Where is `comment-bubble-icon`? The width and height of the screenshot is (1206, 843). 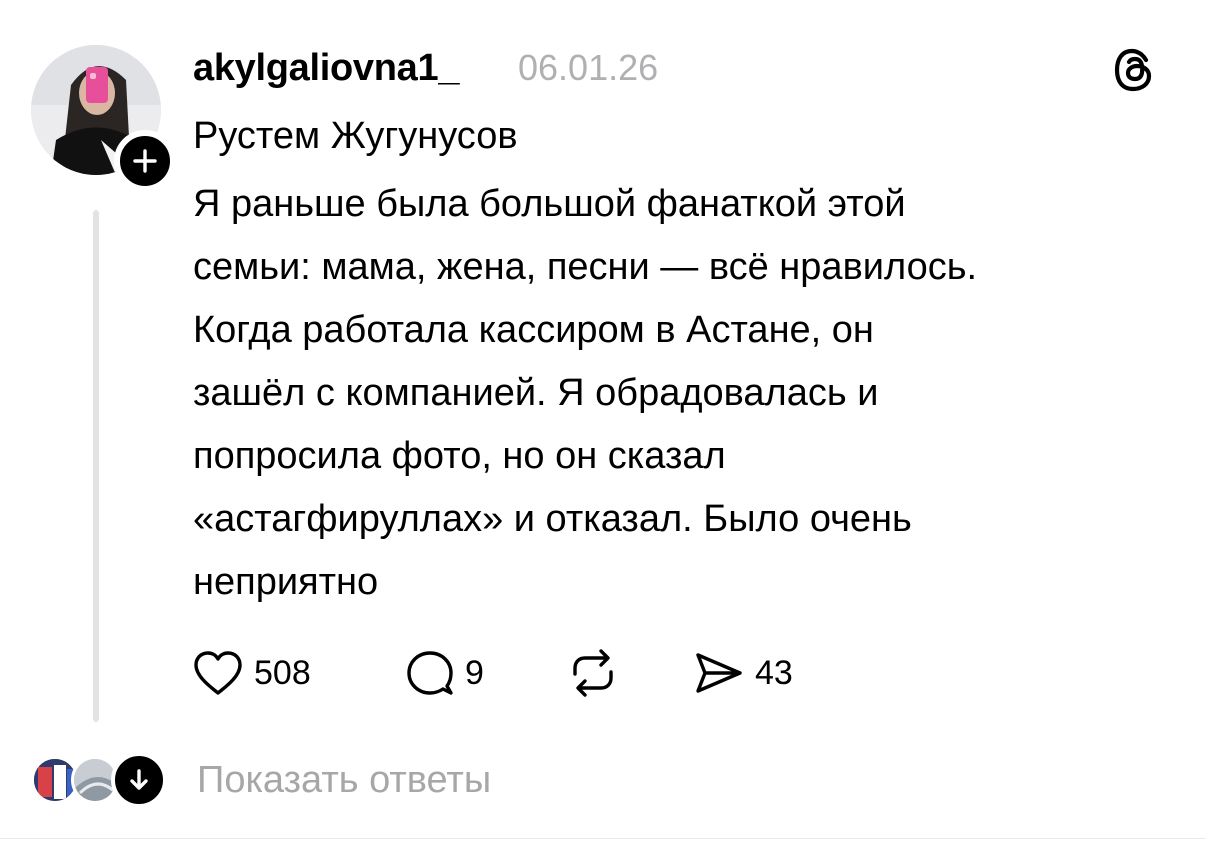 comment-bubble-icon is located at coordinates (430, 673).